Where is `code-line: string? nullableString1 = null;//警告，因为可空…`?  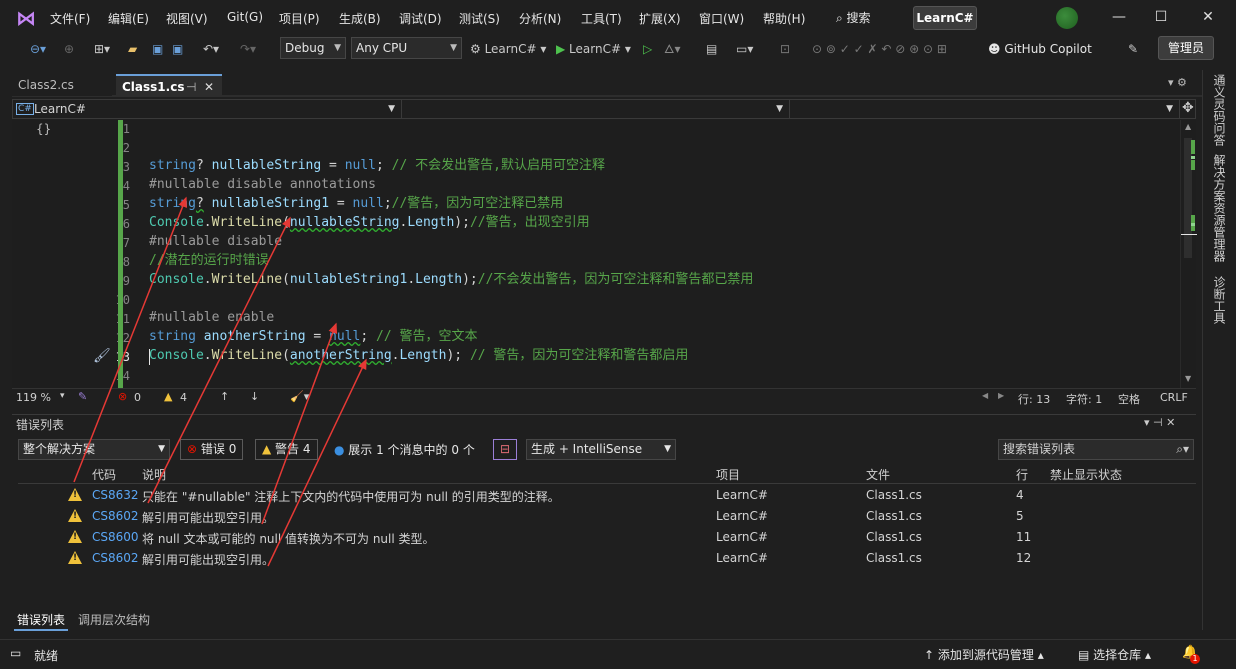 code-line: string? nullableString1 = null;//警告，因为可空… is located at coordinates (356, 204).